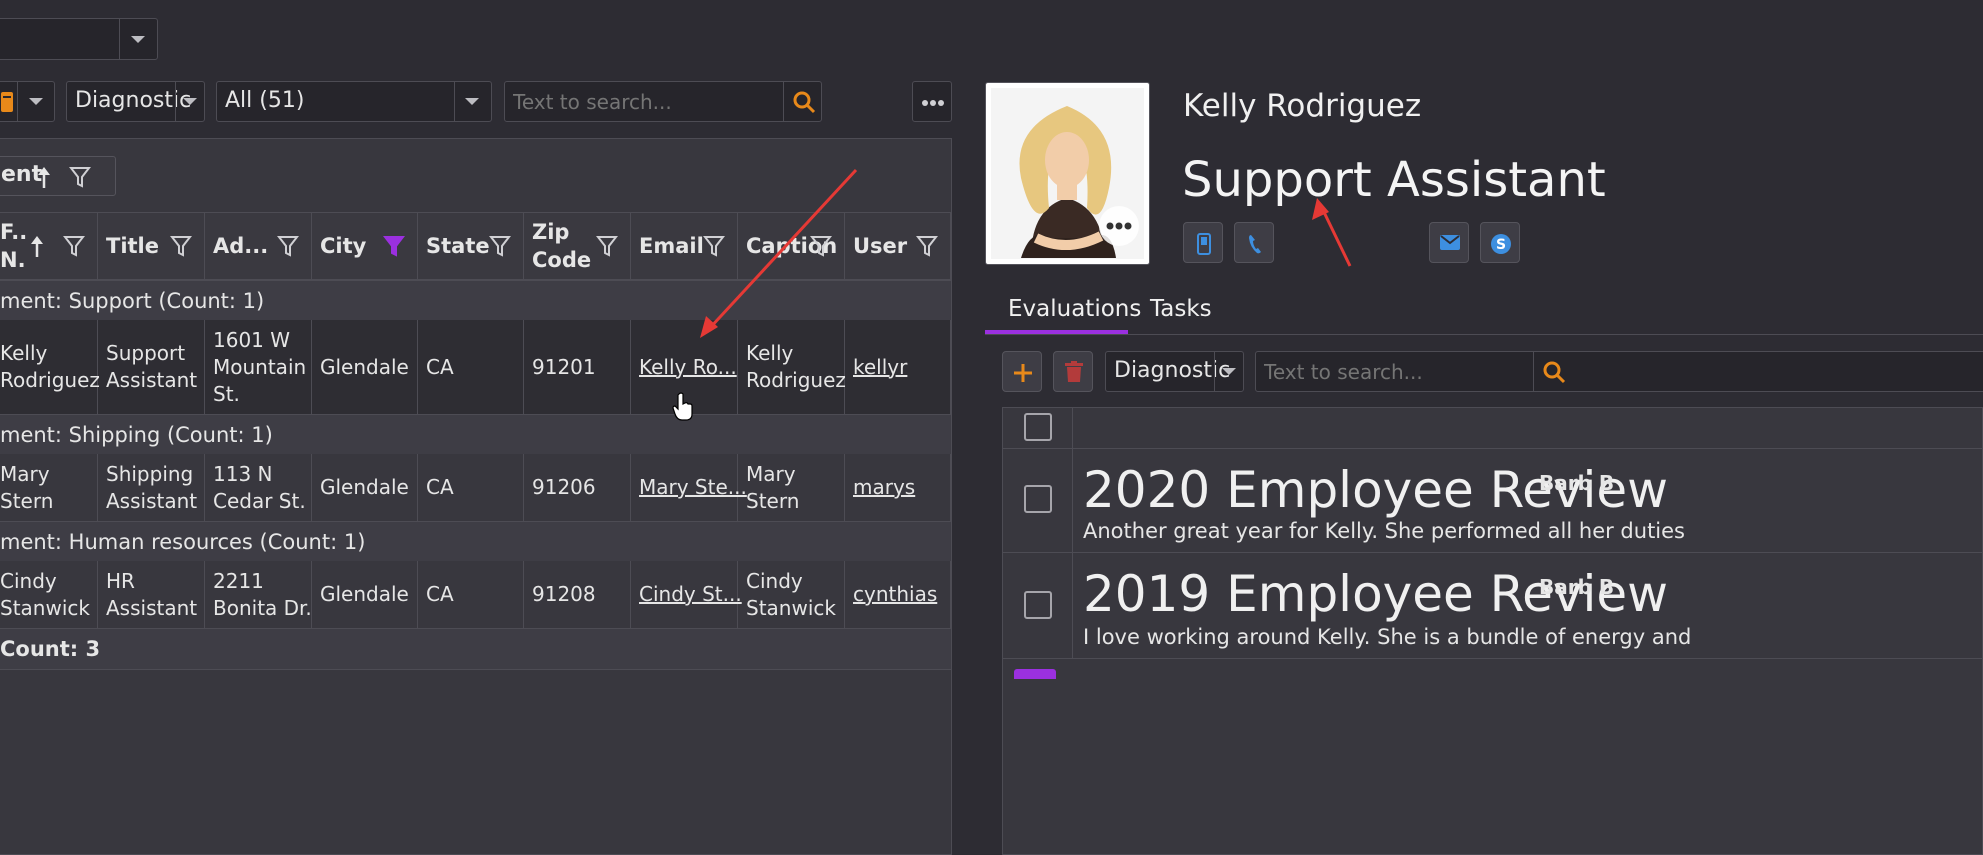 The image size is (1983, 855). I want to click on mobile-phone-icon, so click(1204, 244).